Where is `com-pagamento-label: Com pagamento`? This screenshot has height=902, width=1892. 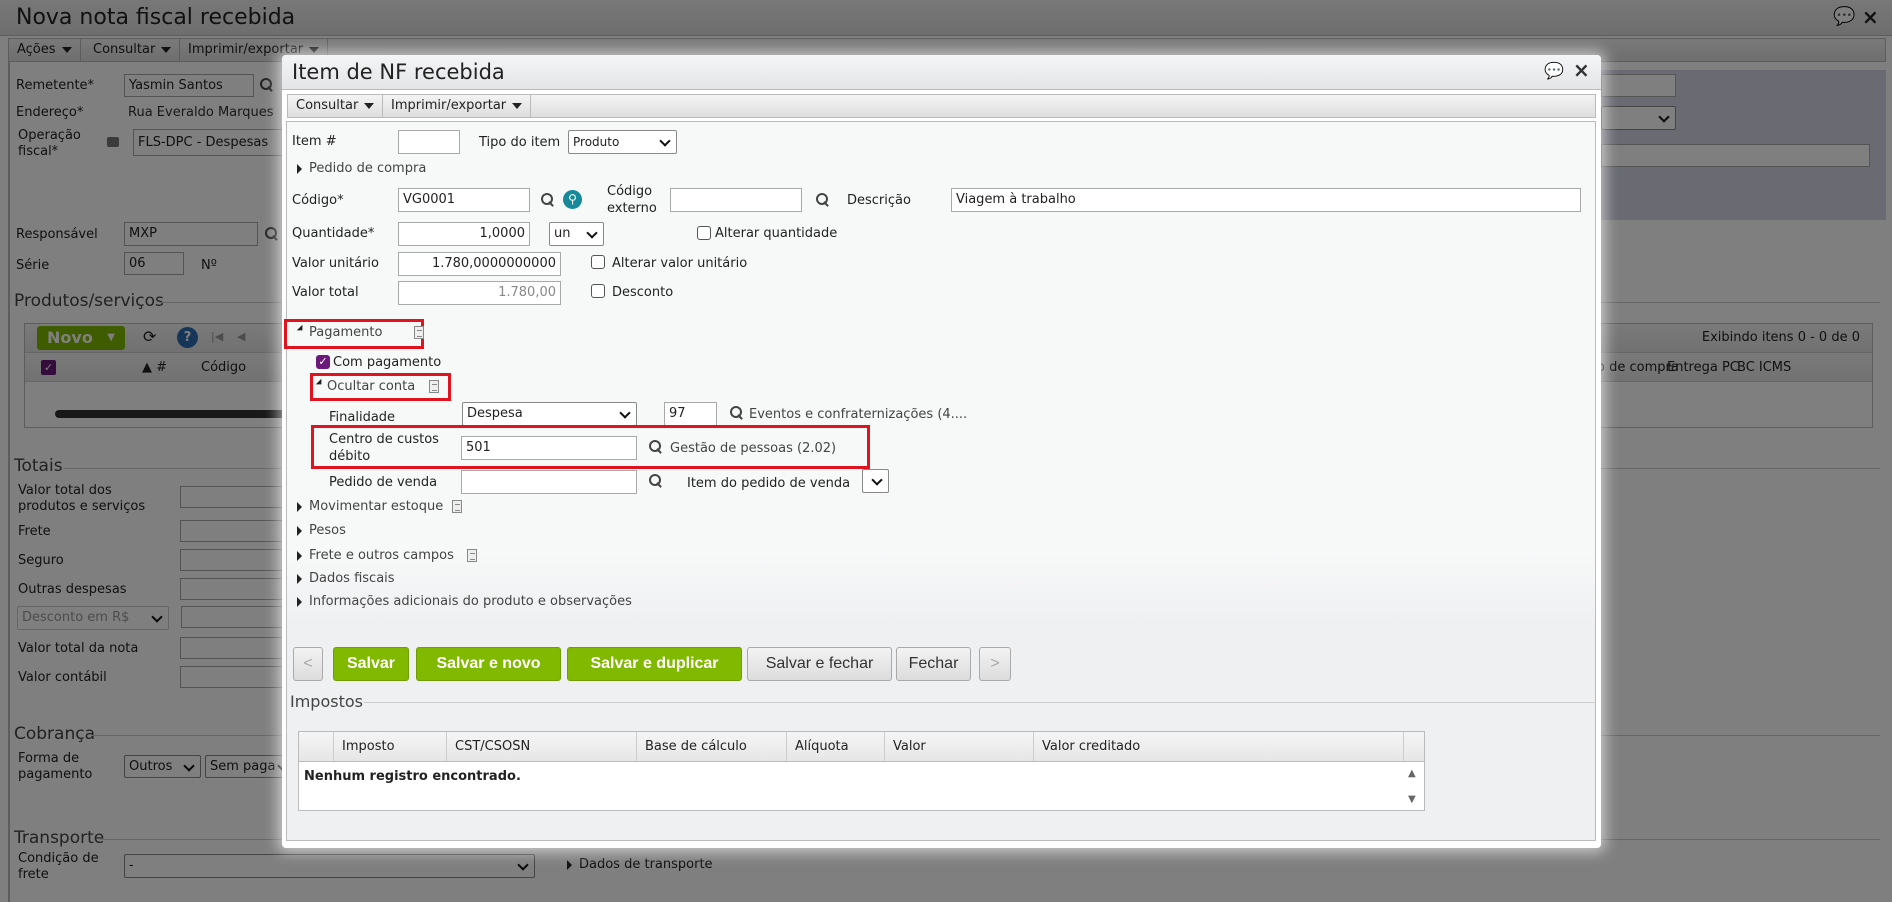 com-pagamento-label: Com pagamento is located at coordinates (387, 362).